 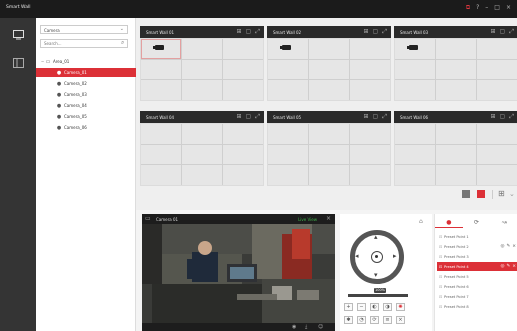 What do you see at coordinates (376, 237) in the screenshot?
I see `arrow-up-icon: ▴` at bounding box center [376, 237].